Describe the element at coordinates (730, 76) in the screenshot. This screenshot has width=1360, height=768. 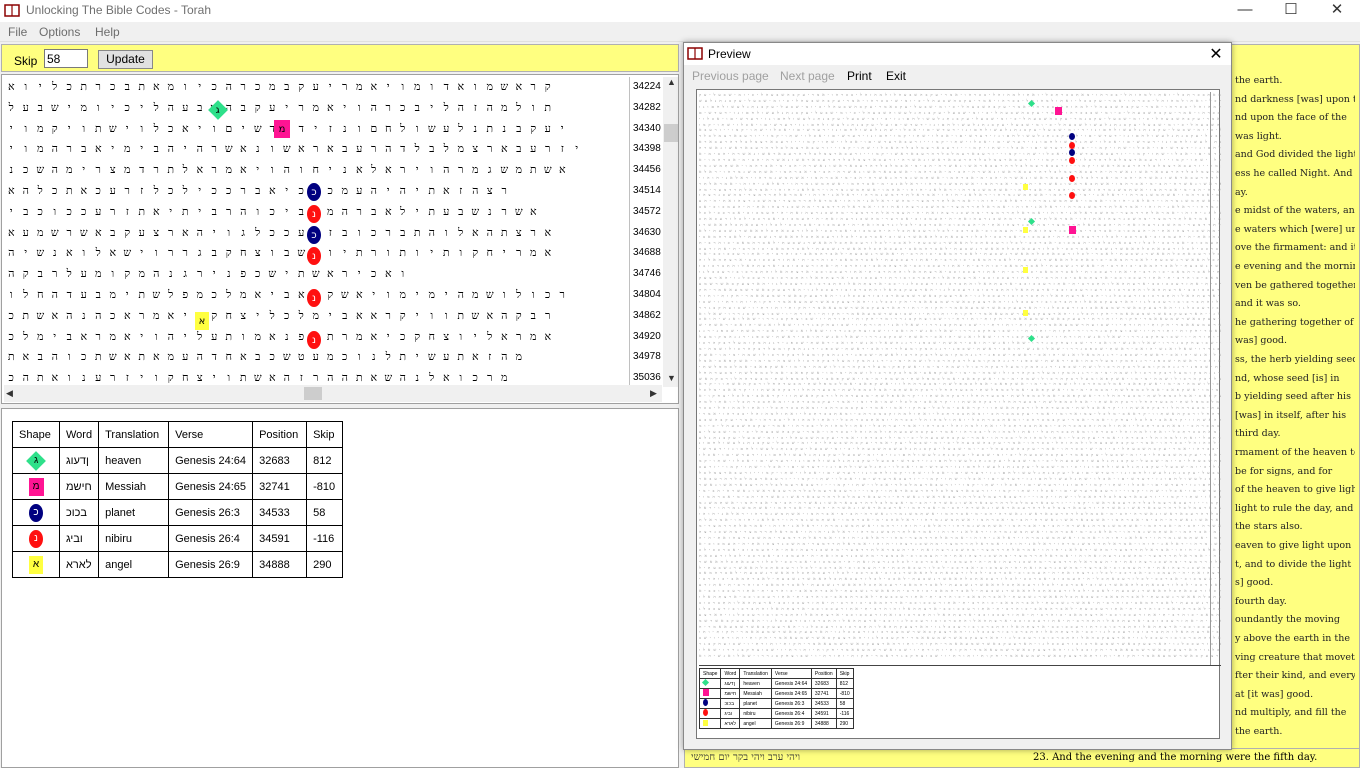
I see `previous-page-button: Previous page` at that location.